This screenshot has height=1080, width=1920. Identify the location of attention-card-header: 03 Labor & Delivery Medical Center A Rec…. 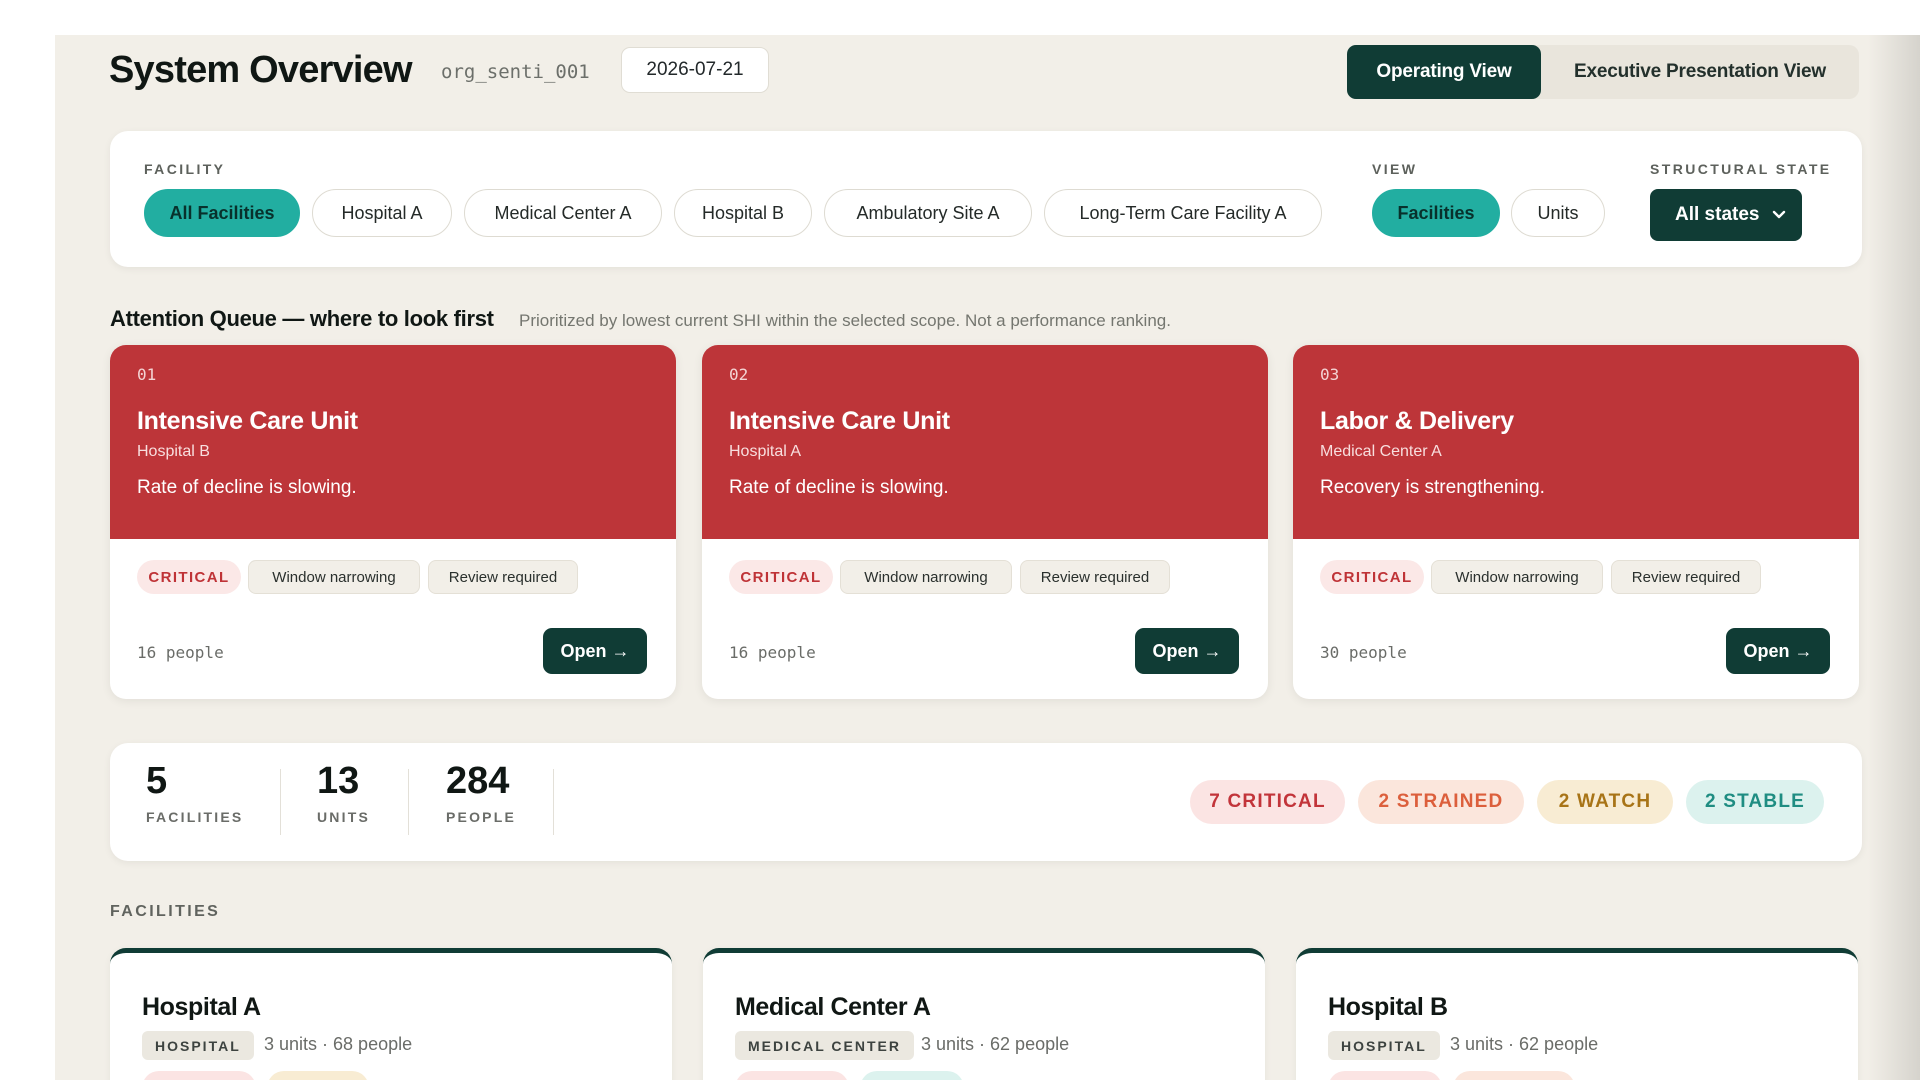
(1576, 442).